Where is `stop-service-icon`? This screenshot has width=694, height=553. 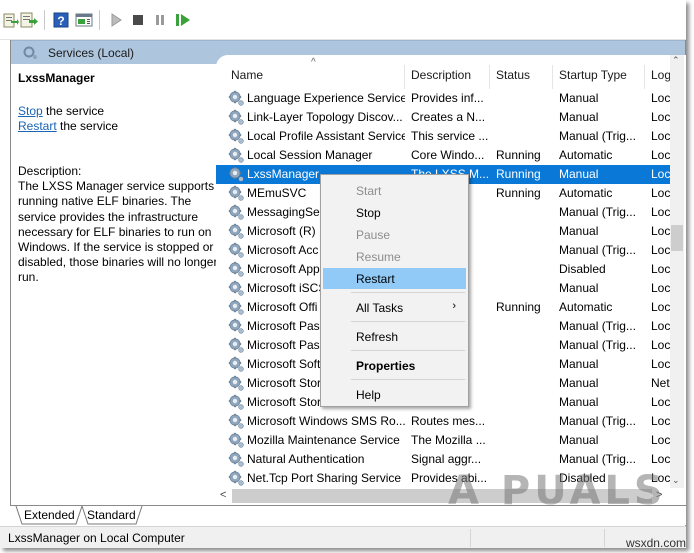 stop-service-icon is located at coordinates (138, 20).